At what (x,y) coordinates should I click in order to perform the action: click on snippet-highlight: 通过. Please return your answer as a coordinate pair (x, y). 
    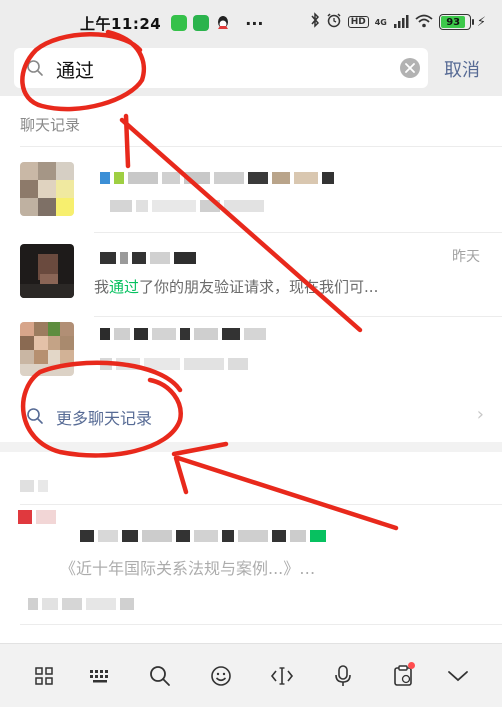
    Looking at the image, I should click on (124, 287).